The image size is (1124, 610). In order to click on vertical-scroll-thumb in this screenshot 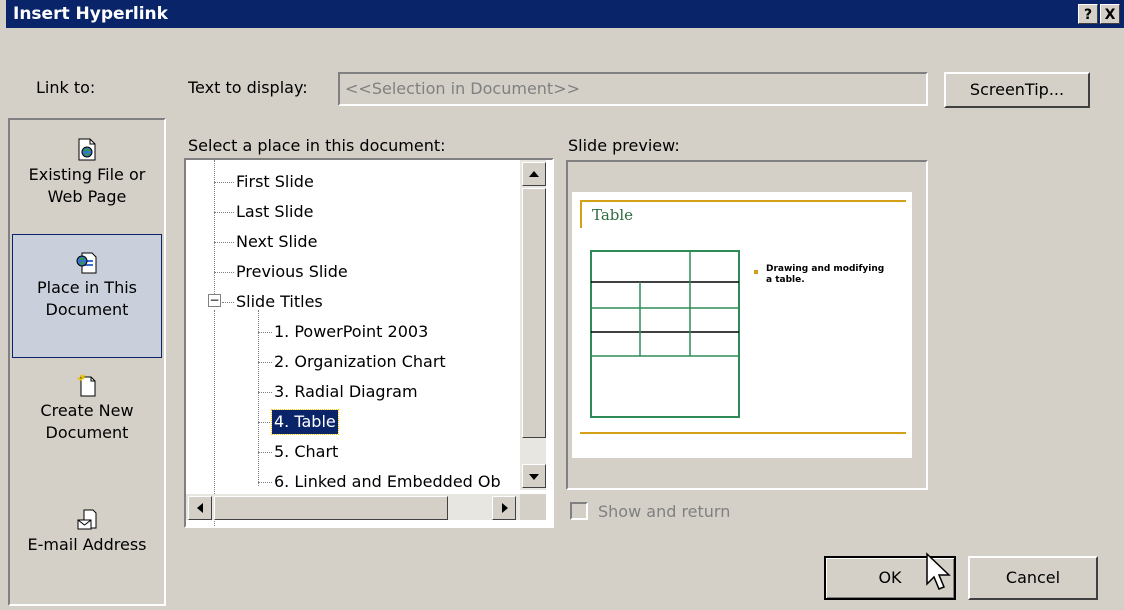, I will do `click(534, 313)`.